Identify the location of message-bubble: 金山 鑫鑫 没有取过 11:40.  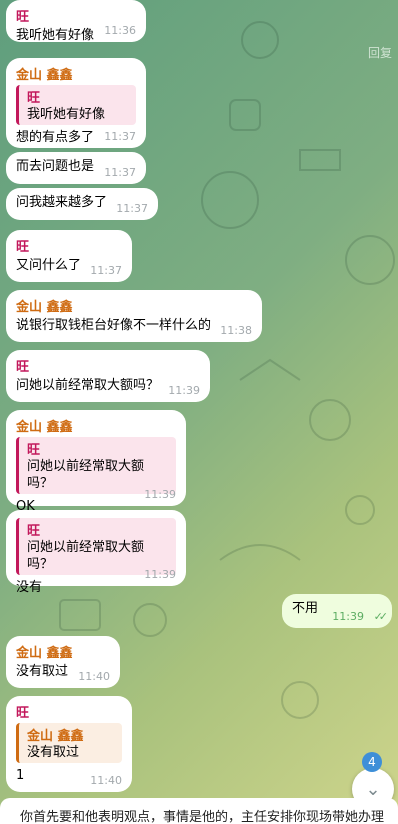
(63, 662).